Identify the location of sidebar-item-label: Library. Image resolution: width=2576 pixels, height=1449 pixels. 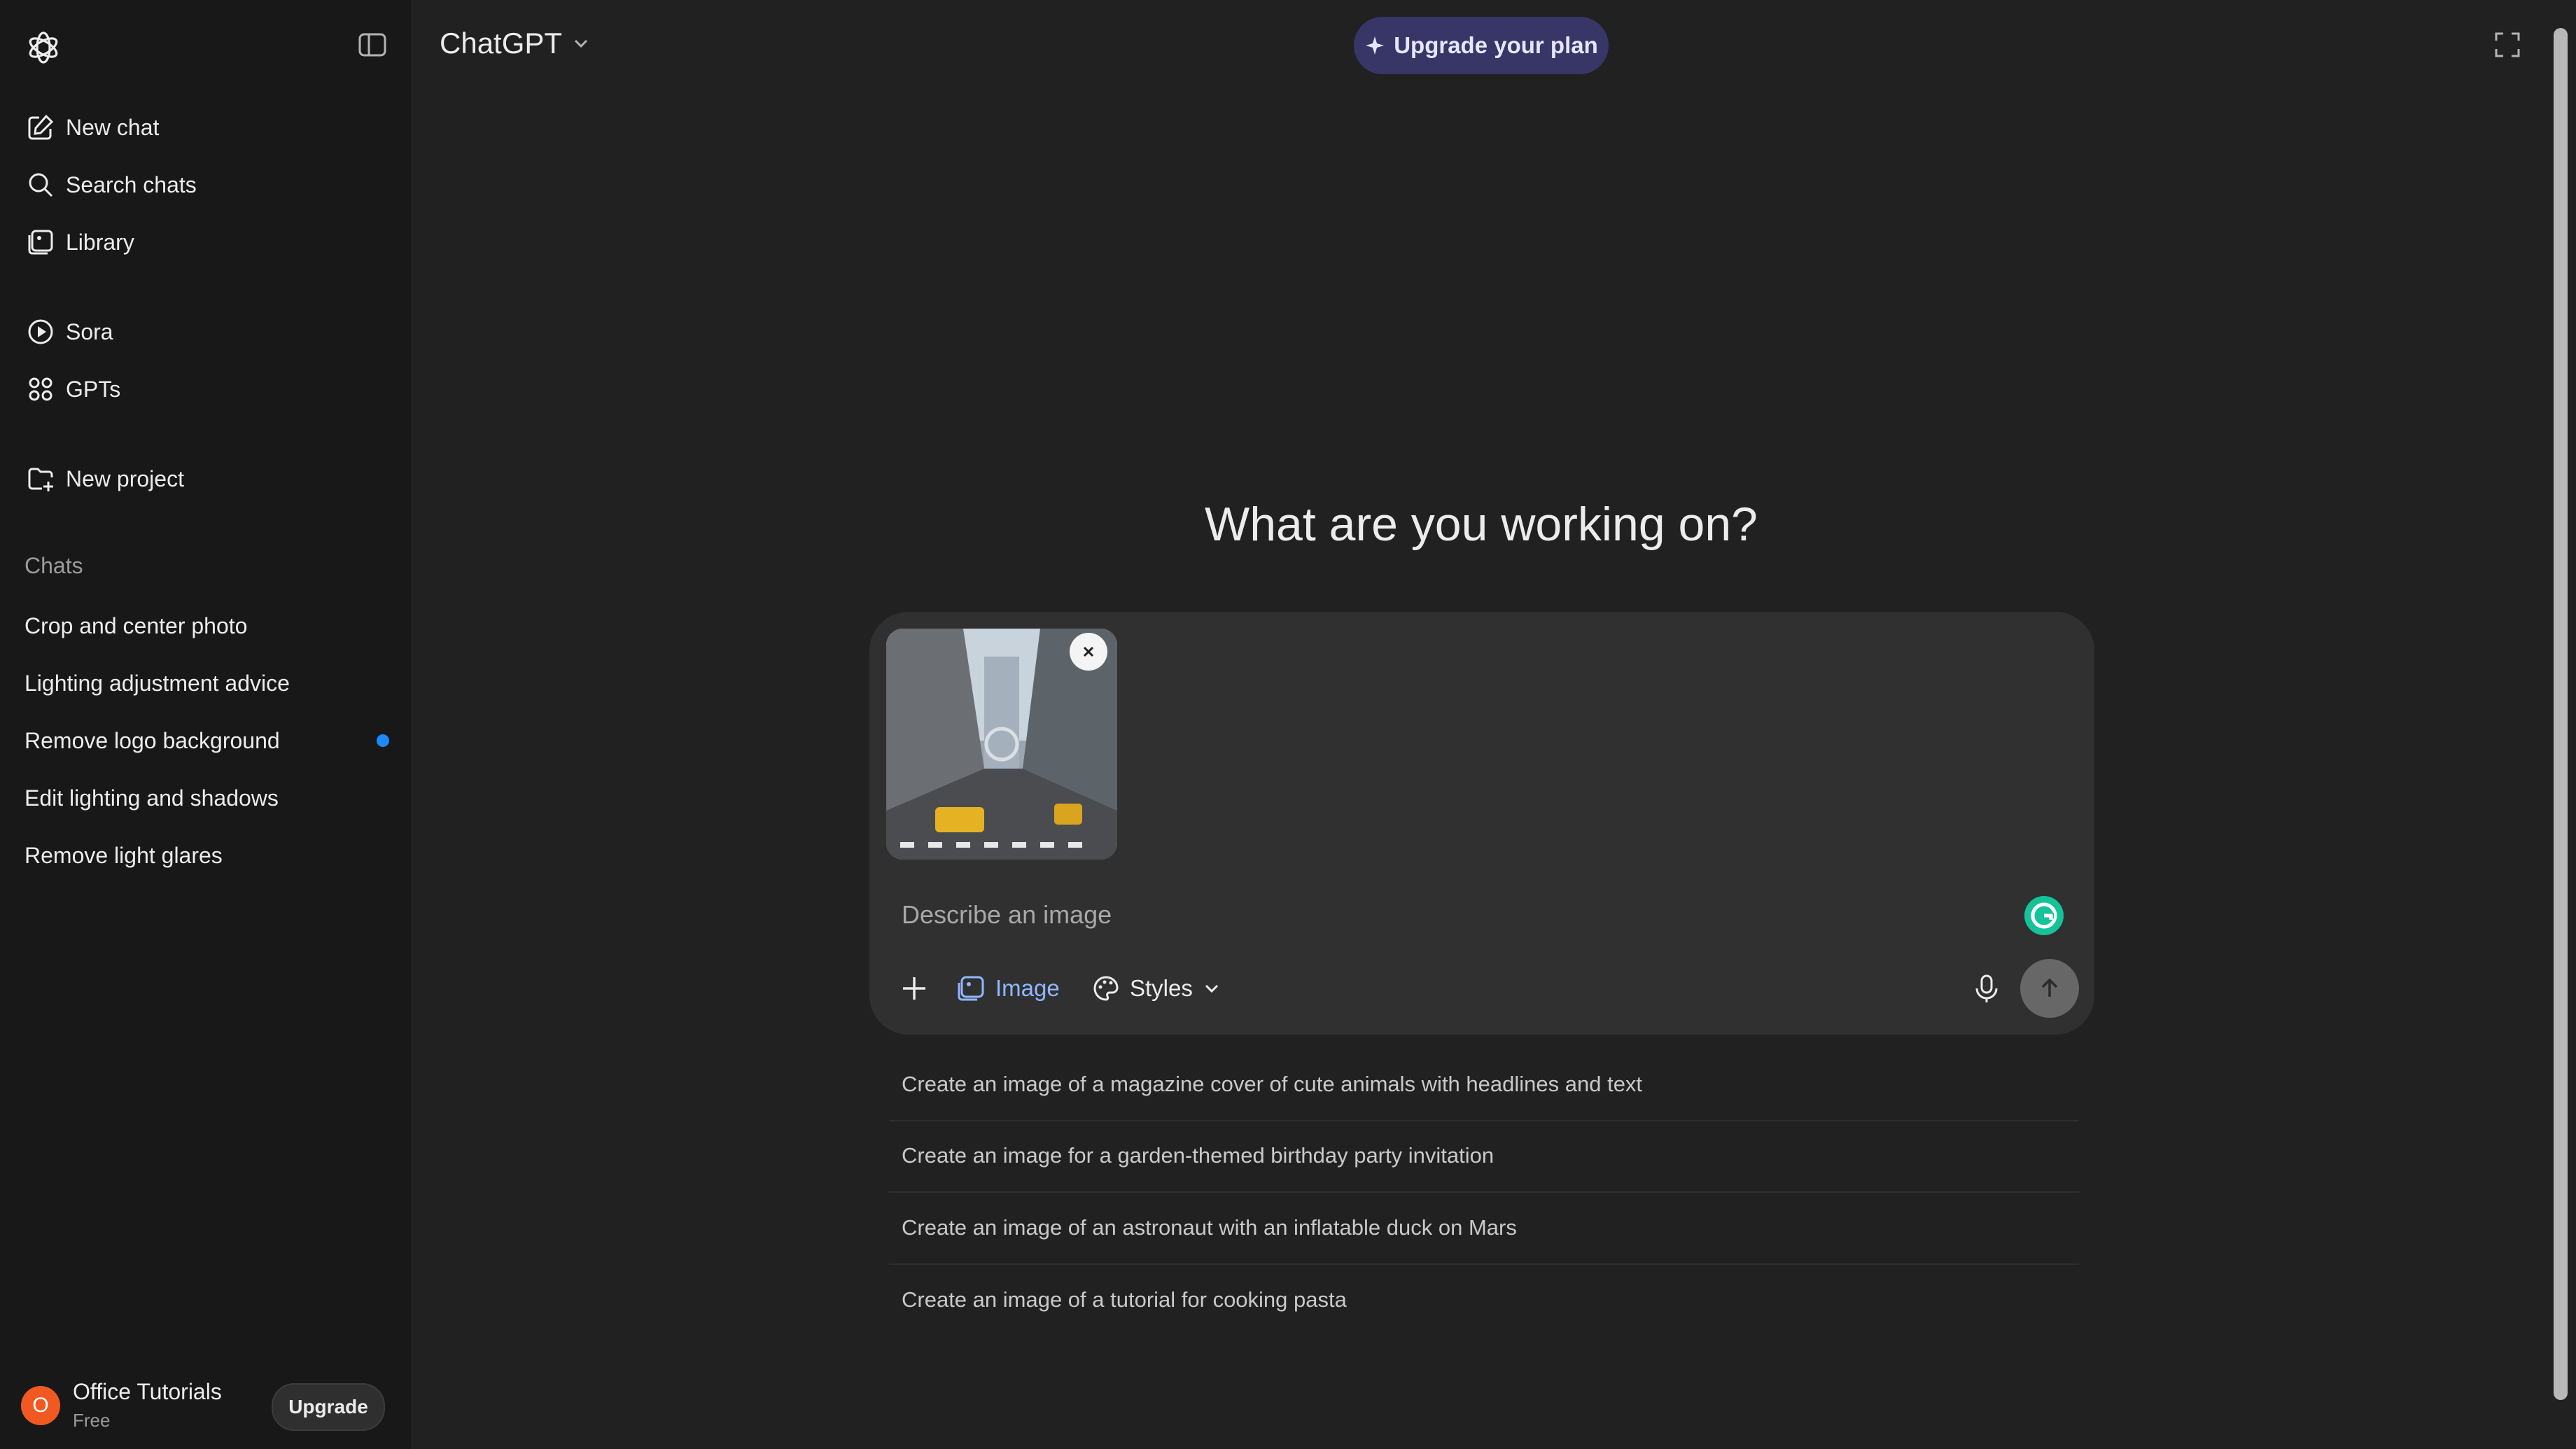
(100, 242).